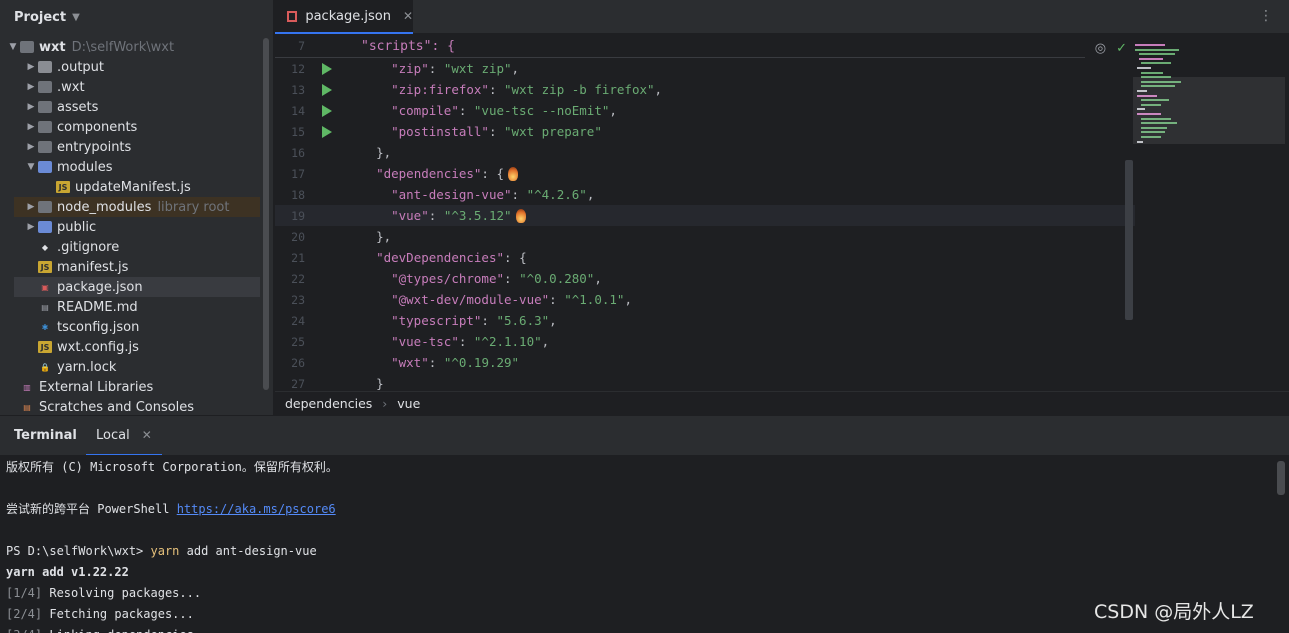 The width and height of the screenshot is (1289, 633). Describe the element at coordinates (705, 382) in the screenshot. I see `code-line: 27 }` at that location.